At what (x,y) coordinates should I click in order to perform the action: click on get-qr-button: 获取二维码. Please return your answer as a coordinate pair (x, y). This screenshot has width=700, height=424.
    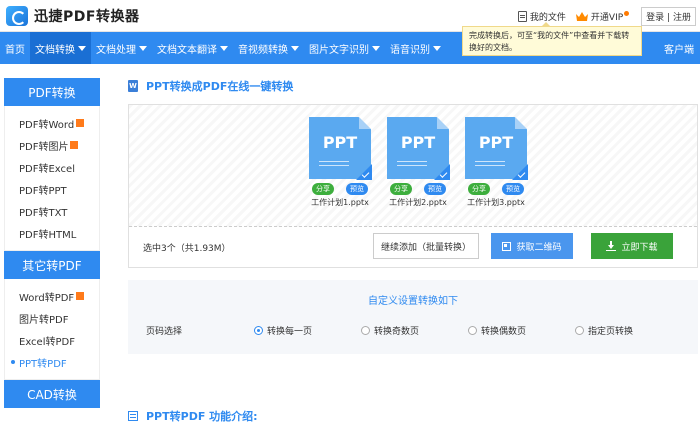
    Looking at the image, I should click on (532, 246).